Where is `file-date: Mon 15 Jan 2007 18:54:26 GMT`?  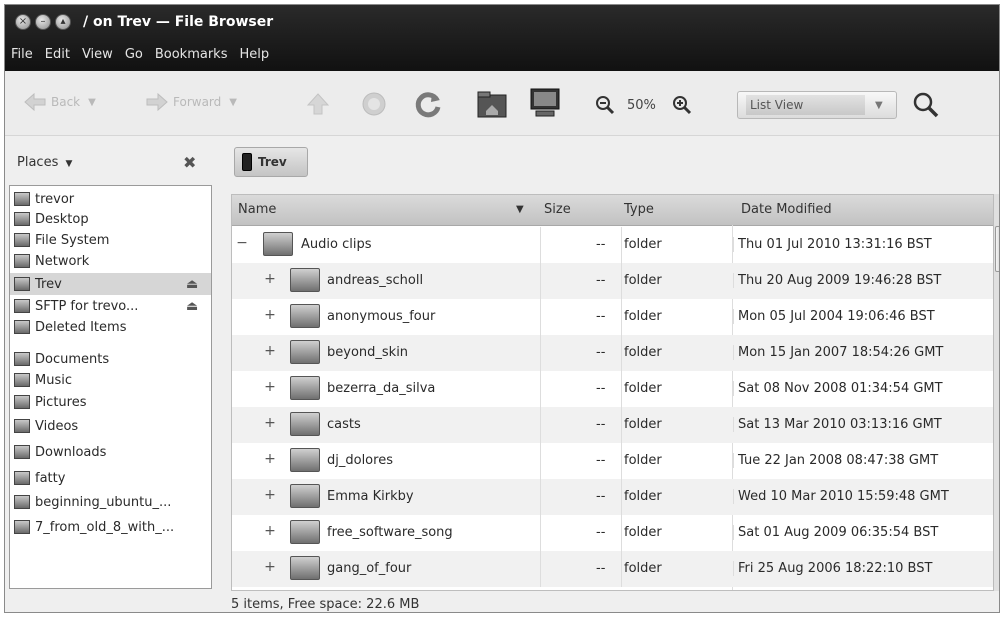 file-date: Mon 15 Jan 2007 18:54:26 GMT is located at coordinates (838, 352).